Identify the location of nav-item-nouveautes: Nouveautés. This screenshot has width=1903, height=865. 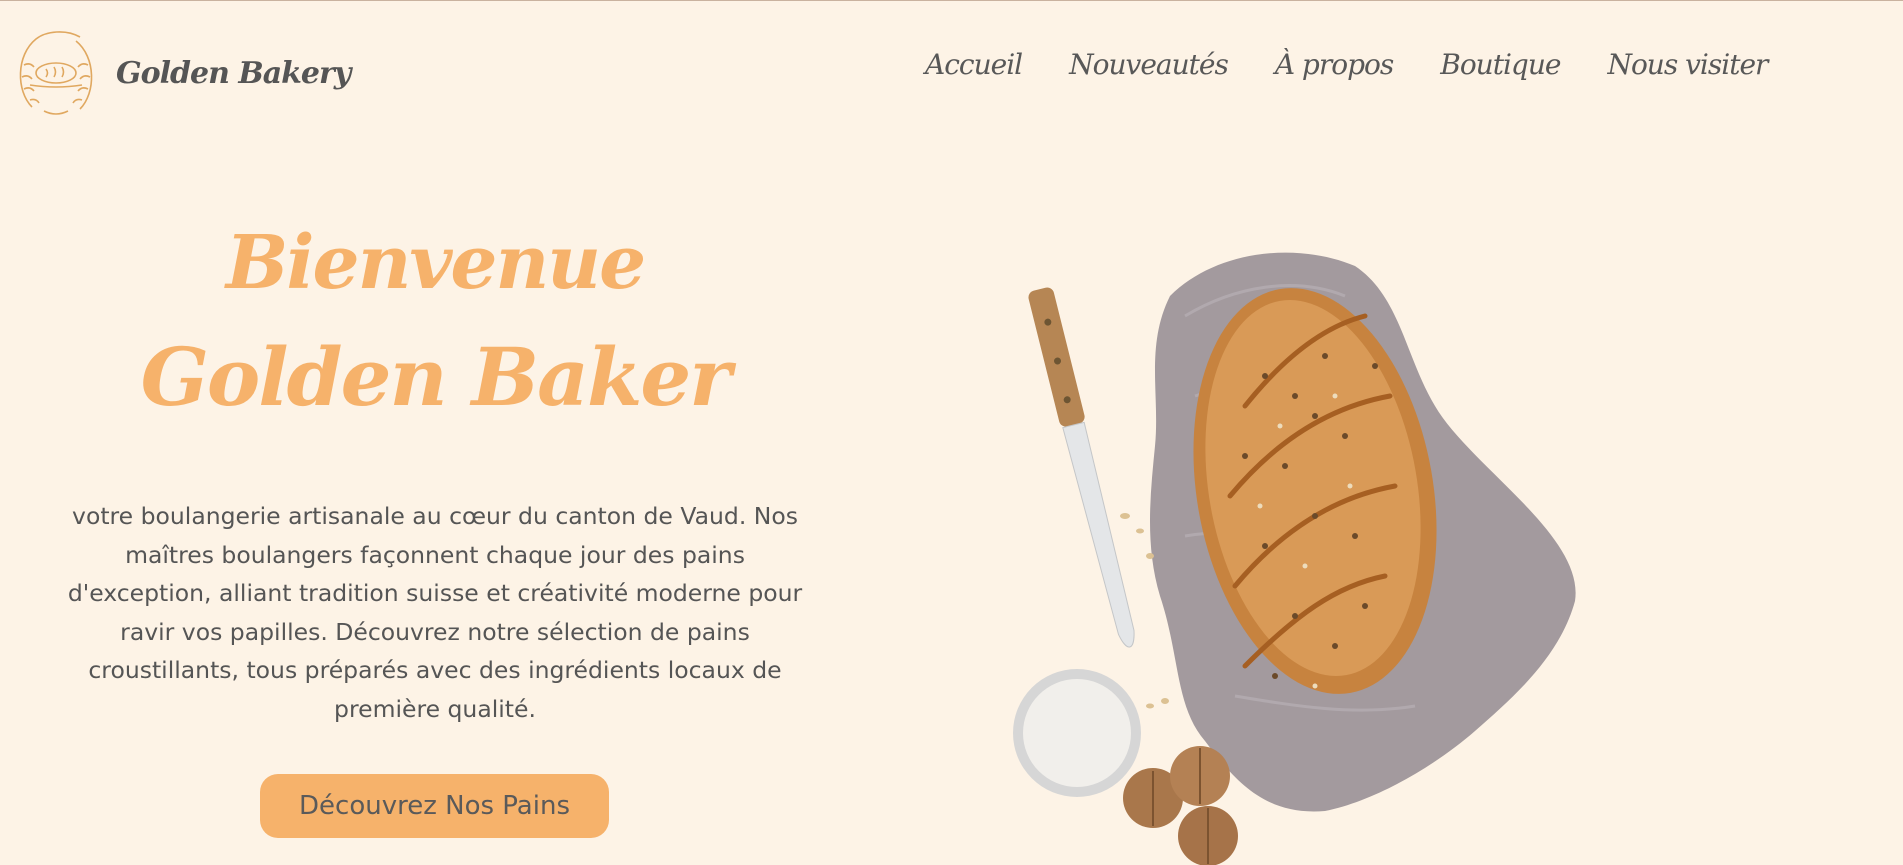
(1149, 65).